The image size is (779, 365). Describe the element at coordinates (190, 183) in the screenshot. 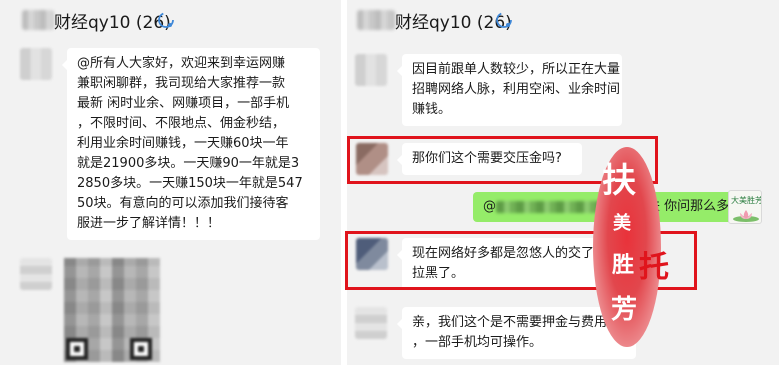

I see `message-line: 2850多块。一天赚150块一年就是547` at that location.